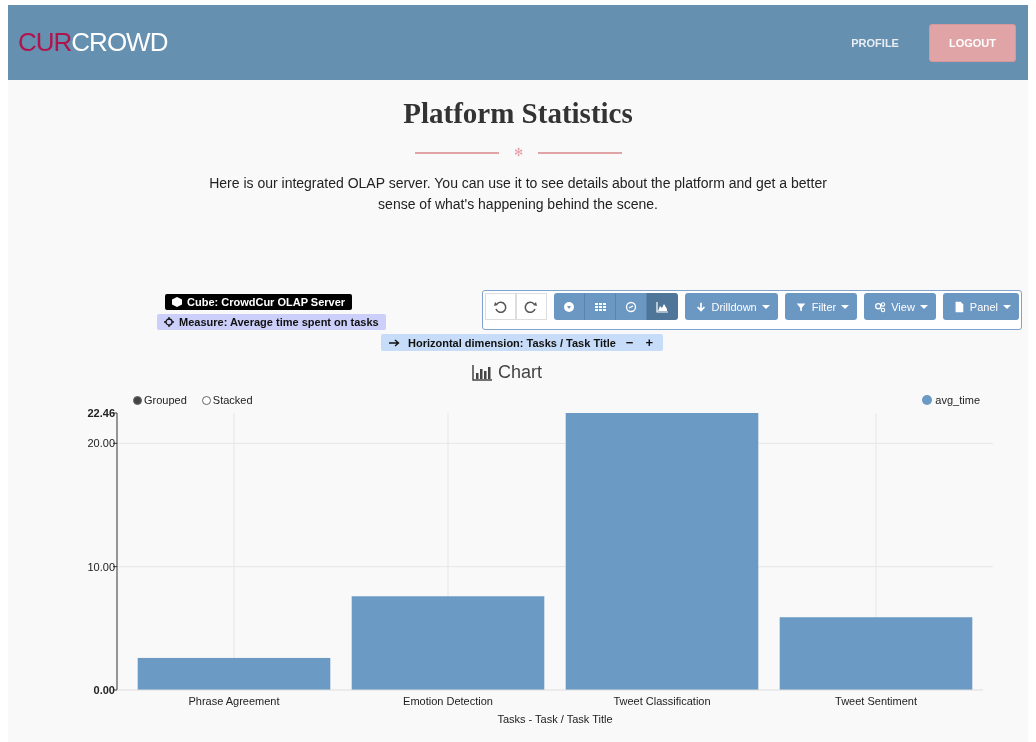 This screenshot has width=1036, height=742. I want to click on redo-icon, so click(531, 306).